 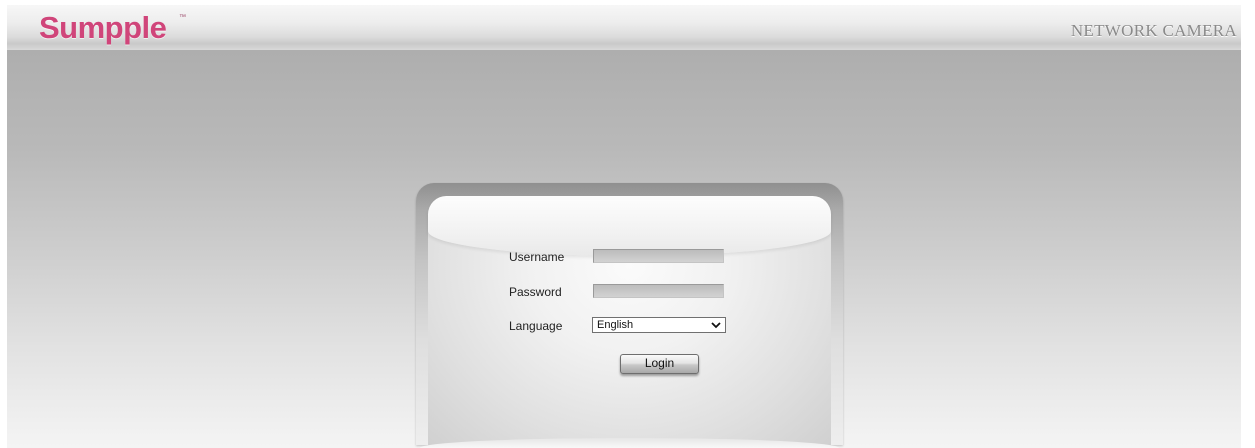 What do you see at coordinates (658, 291) in the screenshot?
I see `password-input` at bounding box center [658, 291].